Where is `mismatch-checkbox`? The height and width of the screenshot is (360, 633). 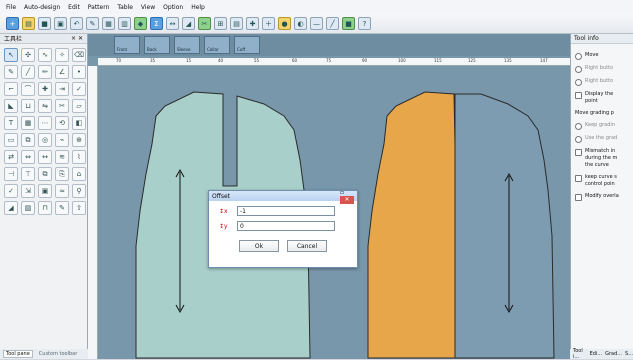
mismatch-checkbox is located at coordinates (578, 152).